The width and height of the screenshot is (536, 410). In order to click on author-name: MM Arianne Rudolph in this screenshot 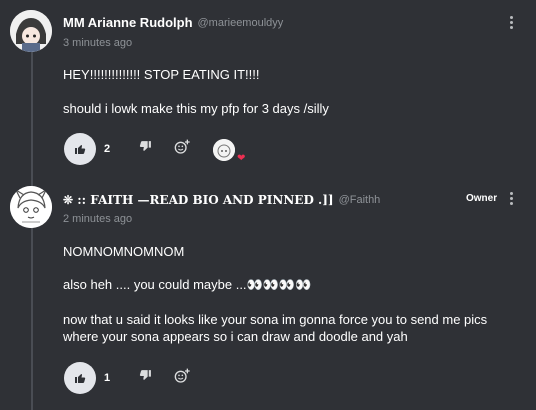, I will do `click(128, 22)`.